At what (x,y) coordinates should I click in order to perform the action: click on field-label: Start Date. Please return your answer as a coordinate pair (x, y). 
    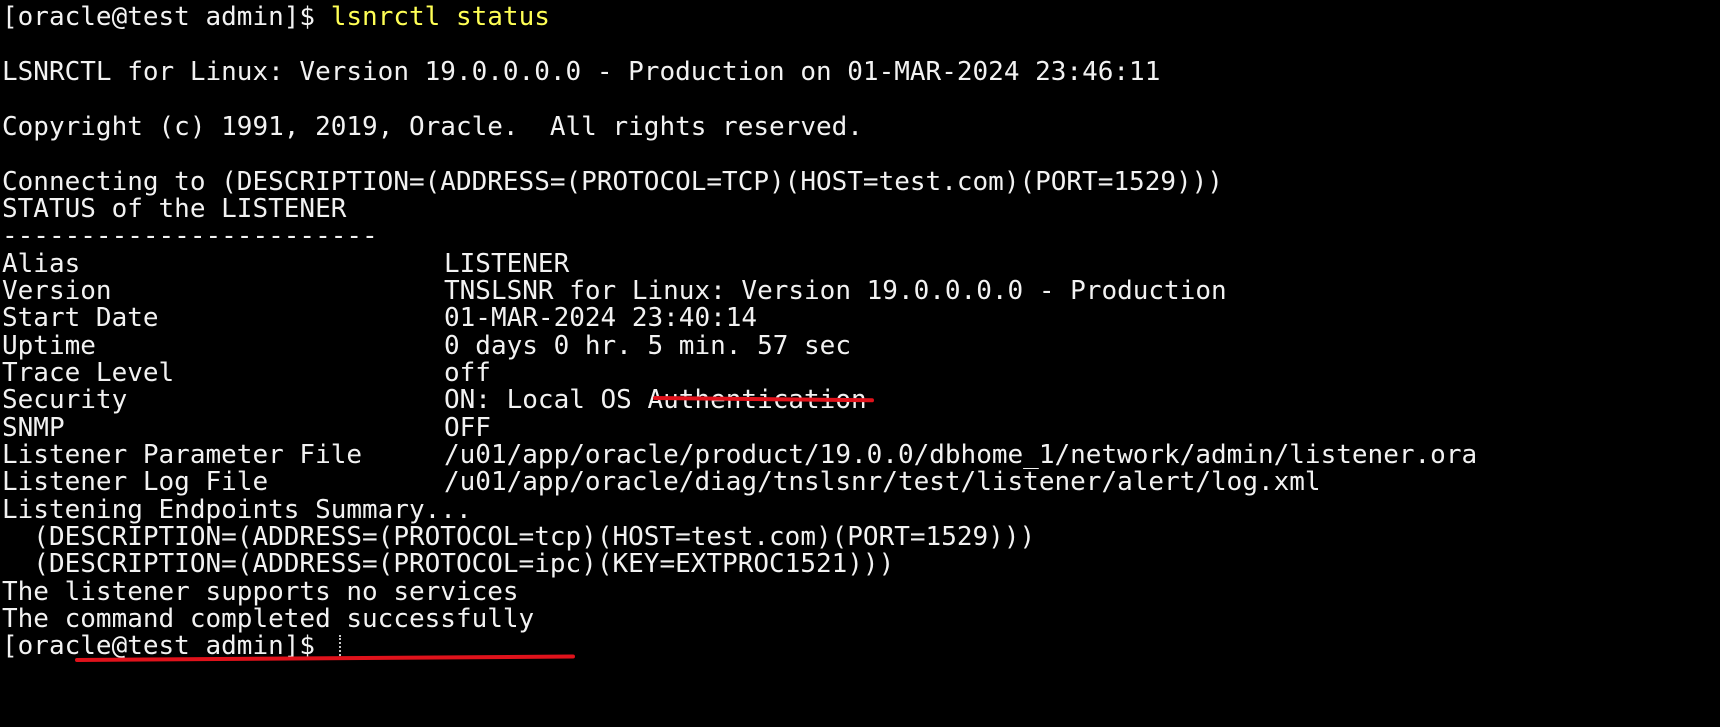
    Looking at the image, I should click on (80, 318).